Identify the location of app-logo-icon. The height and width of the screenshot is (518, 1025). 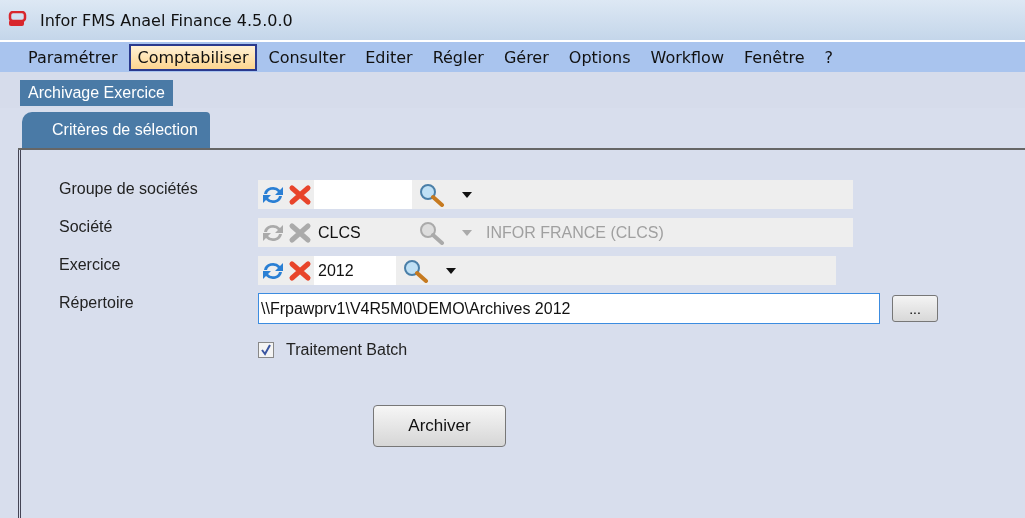
(18, 20).